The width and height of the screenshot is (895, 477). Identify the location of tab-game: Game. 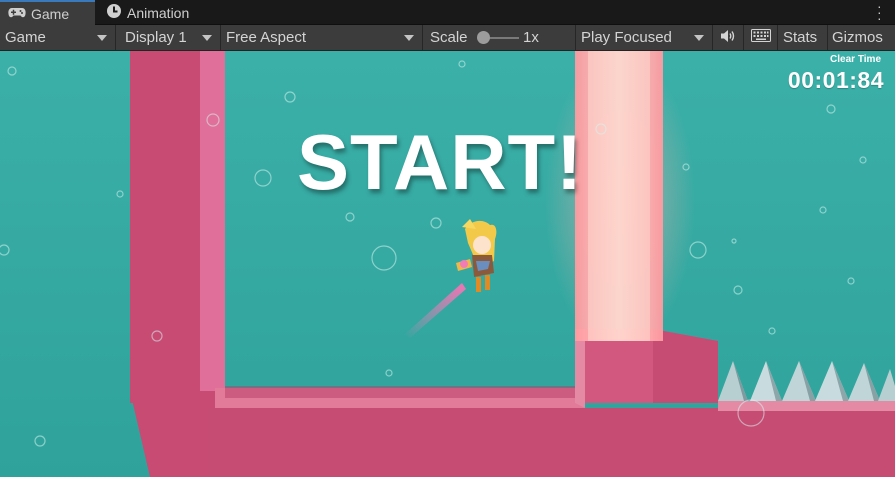
(47, 12).